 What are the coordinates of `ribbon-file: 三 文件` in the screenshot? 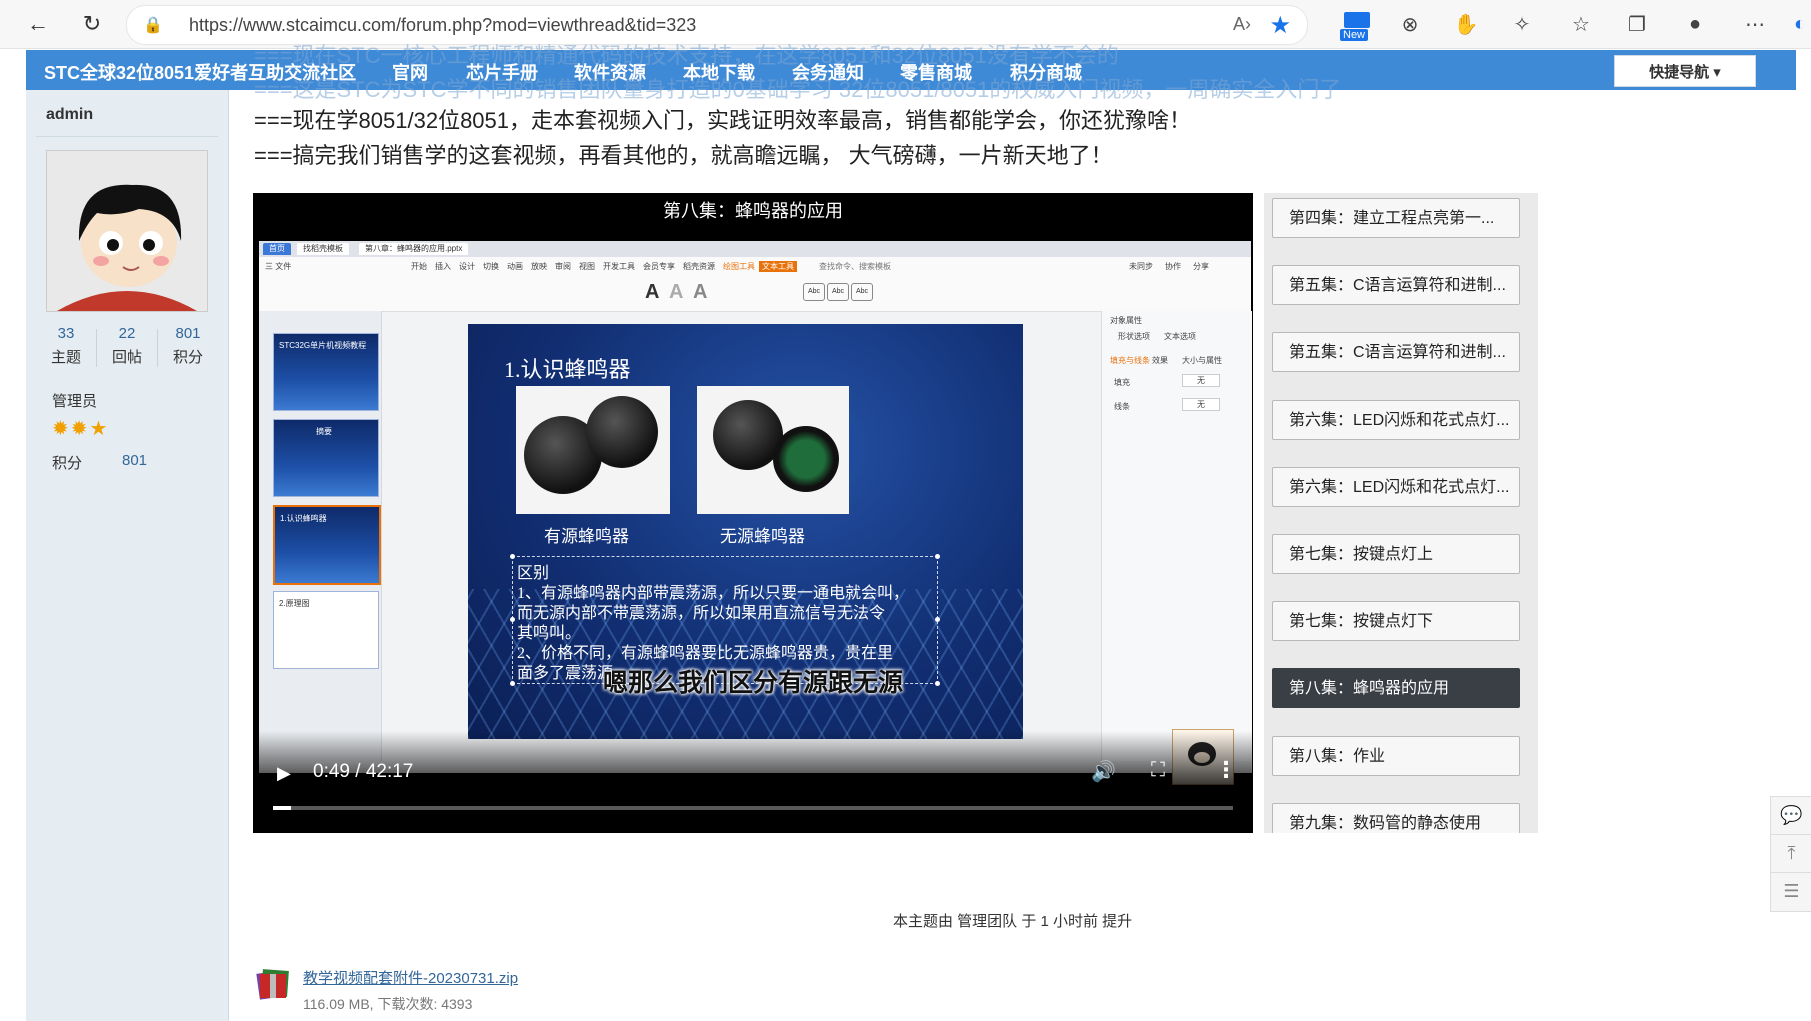 It's located at (278, 266).